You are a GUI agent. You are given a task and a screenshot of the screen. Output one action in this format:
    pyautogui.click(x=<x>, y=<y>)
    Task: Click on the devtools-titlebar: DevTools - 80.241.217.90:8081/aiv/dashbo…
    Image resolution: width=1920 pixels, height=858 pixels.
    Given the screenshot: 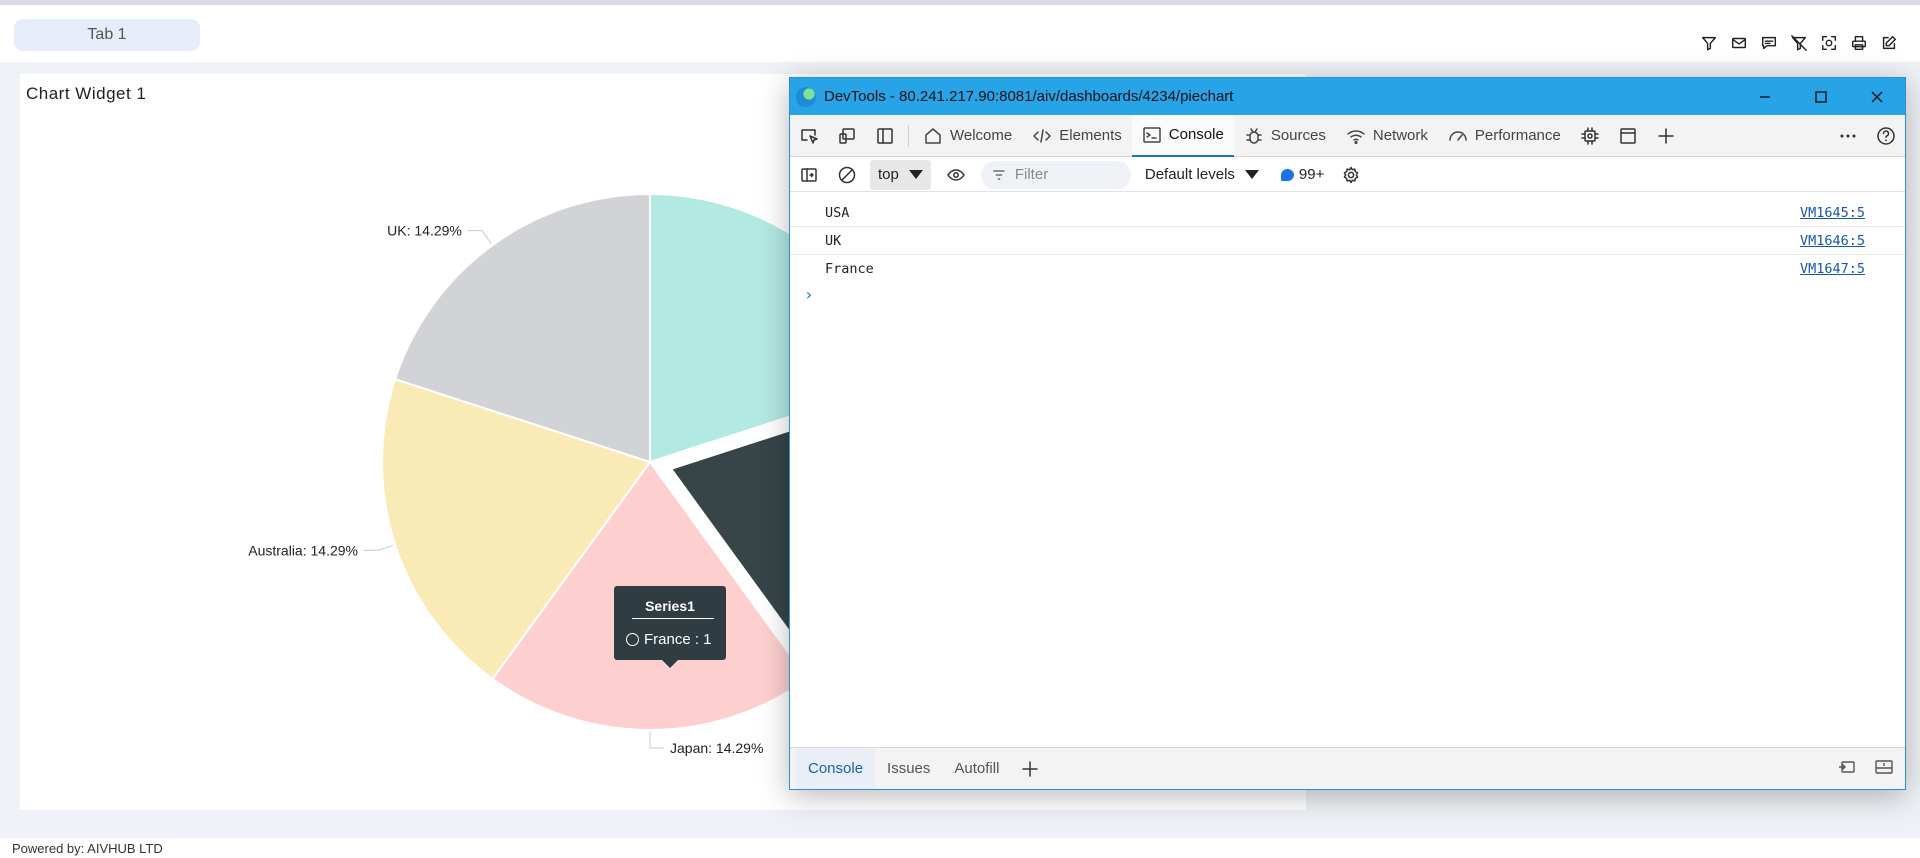 What is the action you would take?
    pyautogui.click(x=1347, y=96)
    